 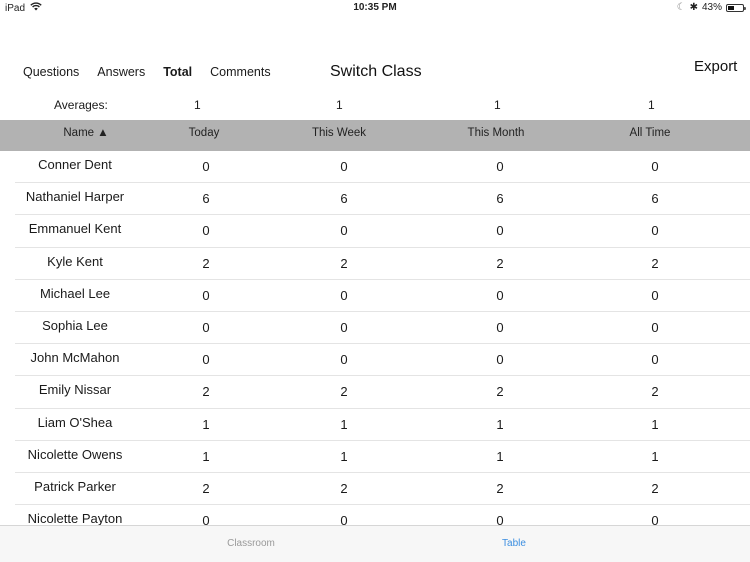 What do you see at coordinates (75, 325) in the screenshot?
I see `student-name: Sophia Lee` at bounding box center [75, 325].